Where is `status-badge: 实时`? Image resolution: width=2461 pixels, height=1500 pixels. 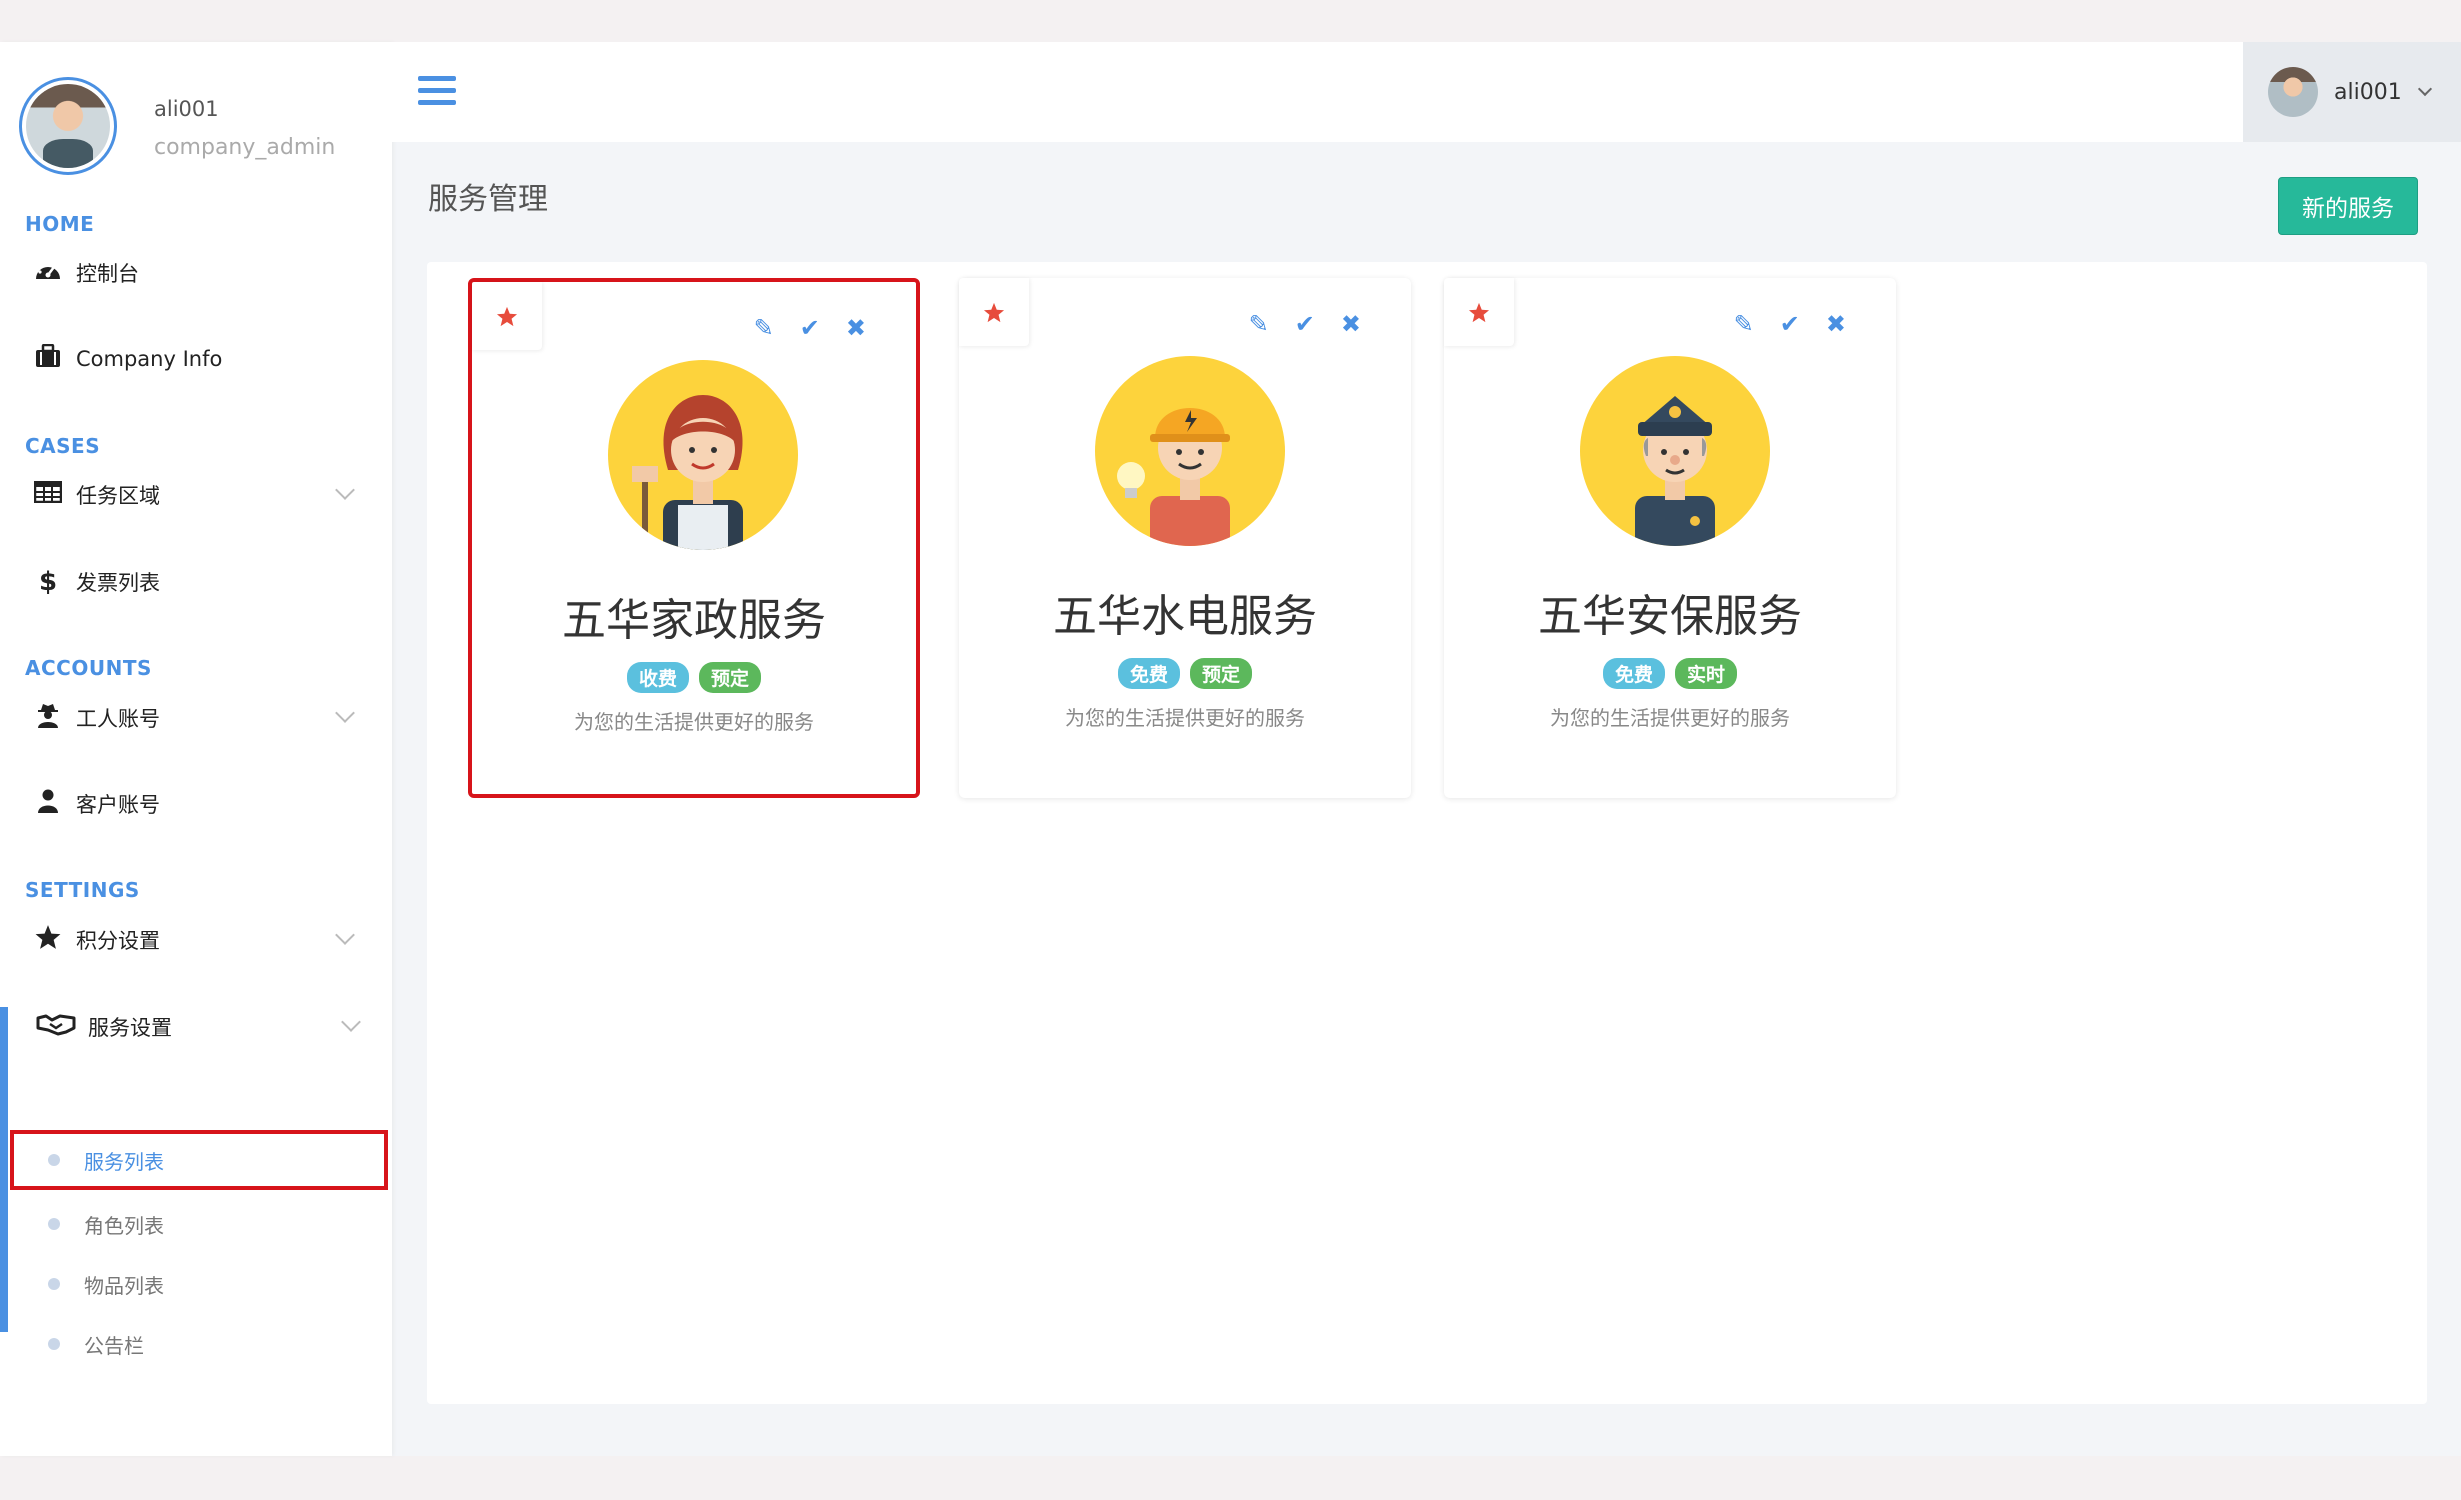 status-badge: 实时 is located at coordinates (1706, 673).